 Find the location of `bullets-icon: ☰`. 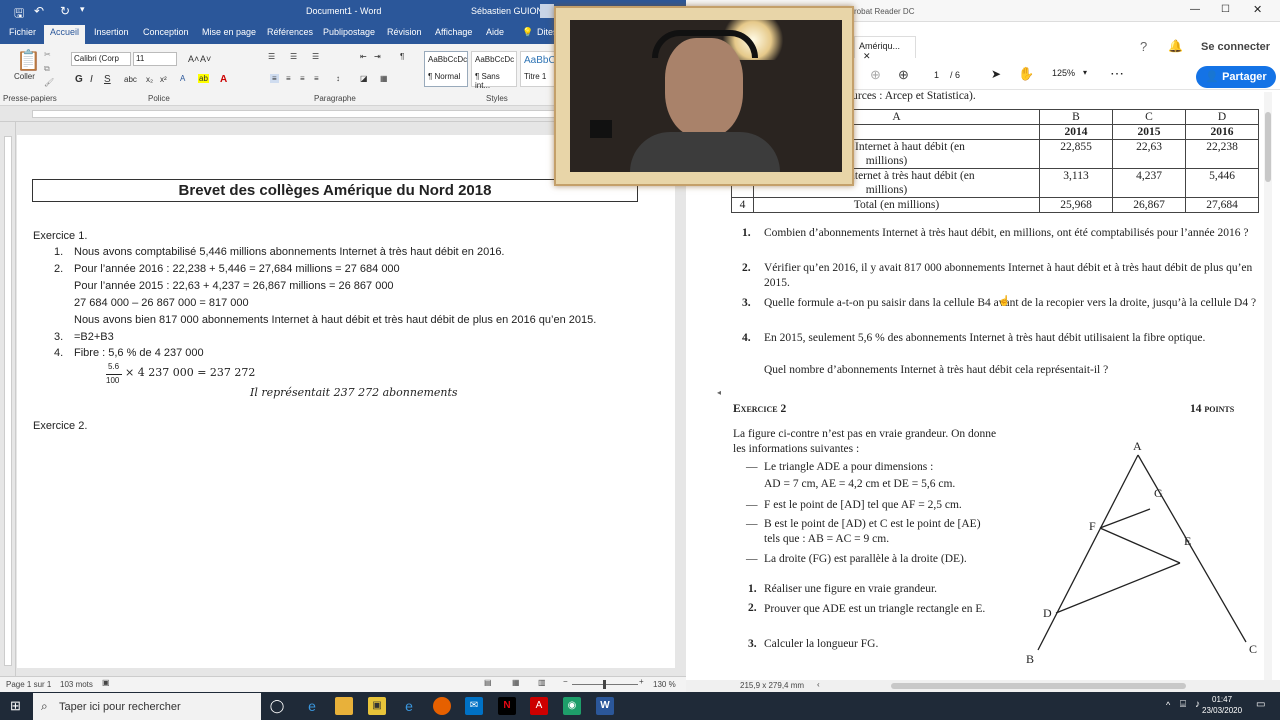

bullets-icon: ☰ is located at coordinates (271, 56).